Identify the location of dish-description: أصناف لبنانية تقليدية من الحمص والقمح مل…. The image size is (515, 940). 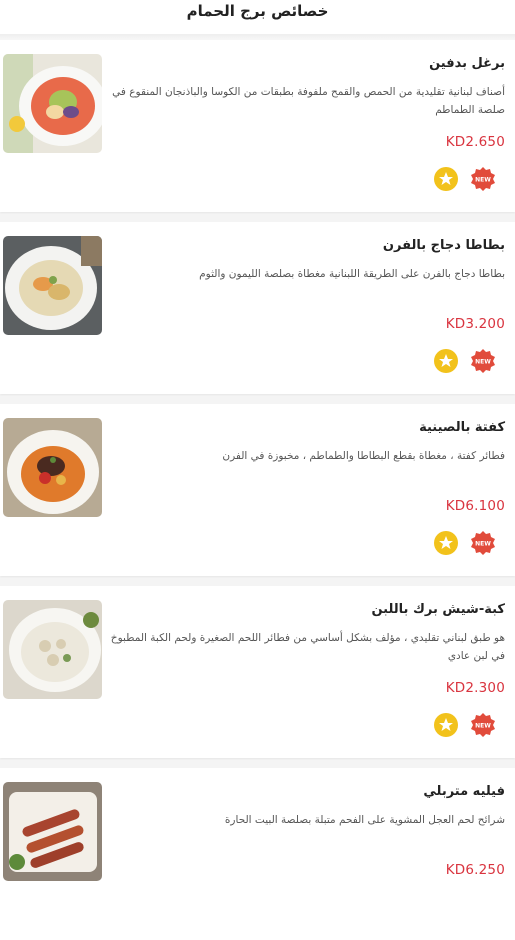
(308, 101).